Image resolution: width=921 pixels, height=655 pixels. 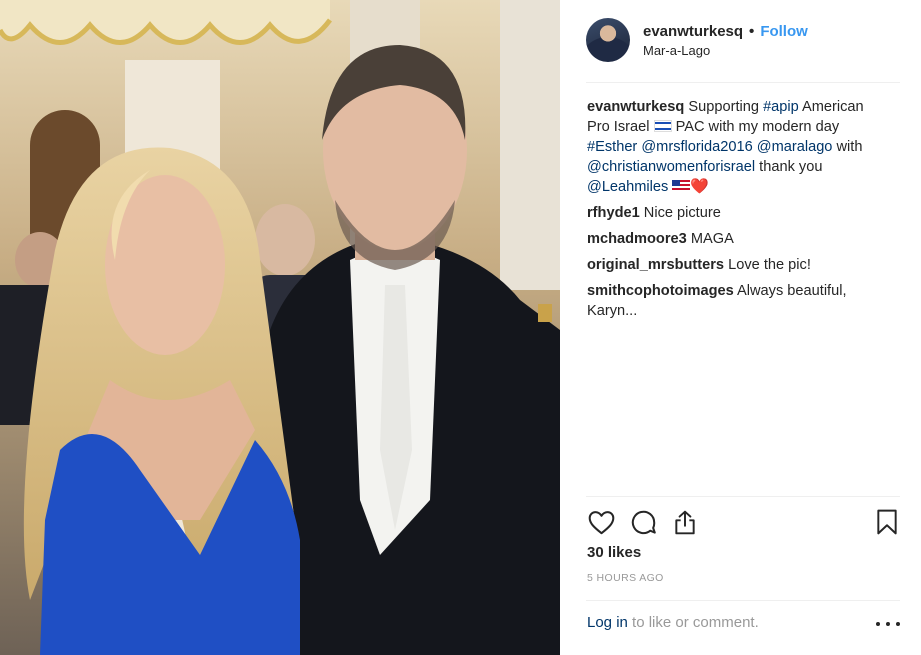 I want to click on caption-text: thank you, so click(x=789, y=167).